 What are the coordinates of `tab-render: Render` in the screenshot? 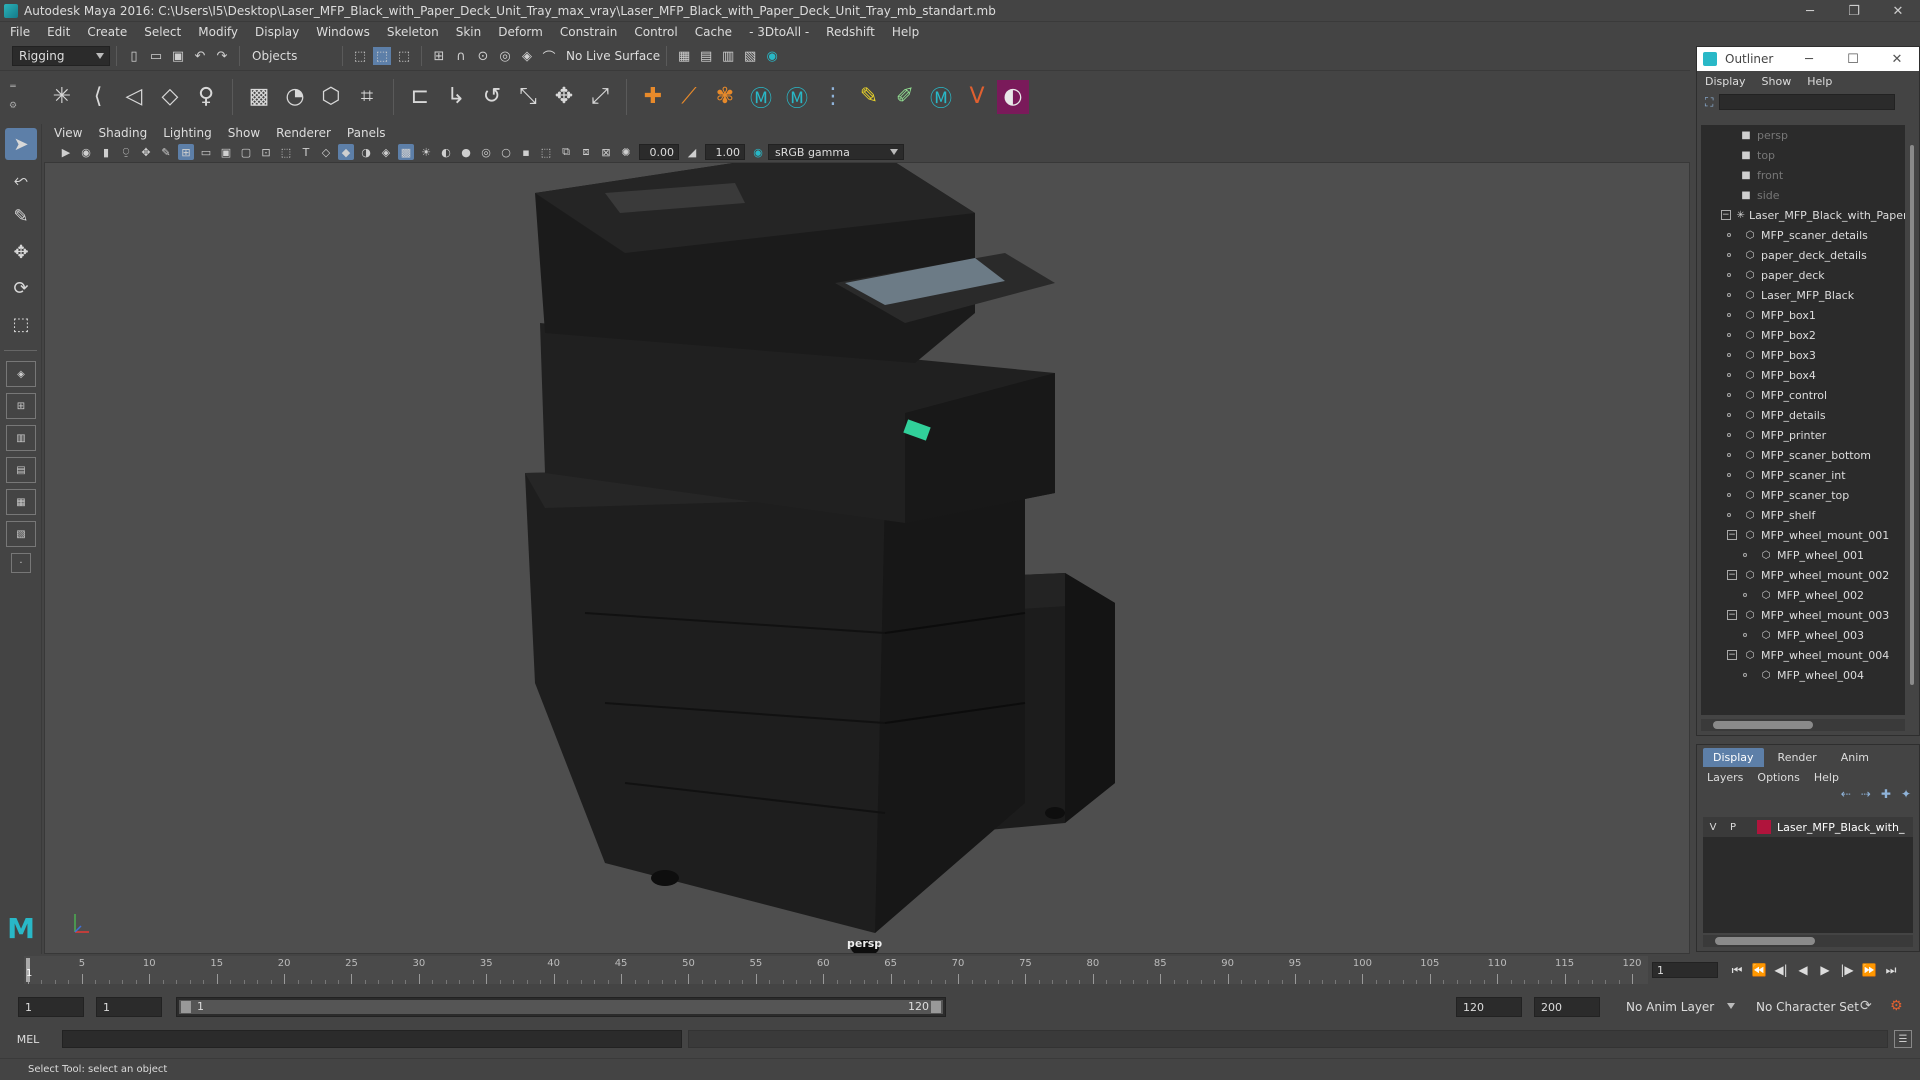 It's located at (1797, 757).